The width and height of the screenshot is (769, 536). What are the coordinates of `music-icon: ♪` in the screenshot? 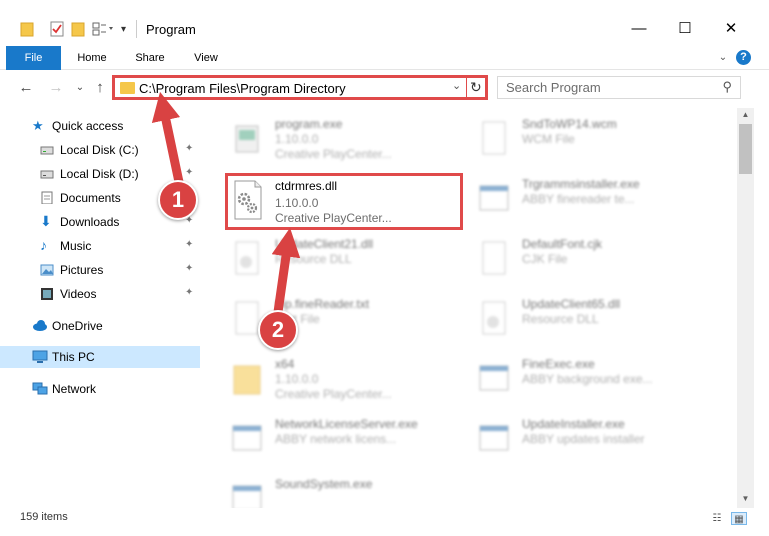 It's located at (43, 245).